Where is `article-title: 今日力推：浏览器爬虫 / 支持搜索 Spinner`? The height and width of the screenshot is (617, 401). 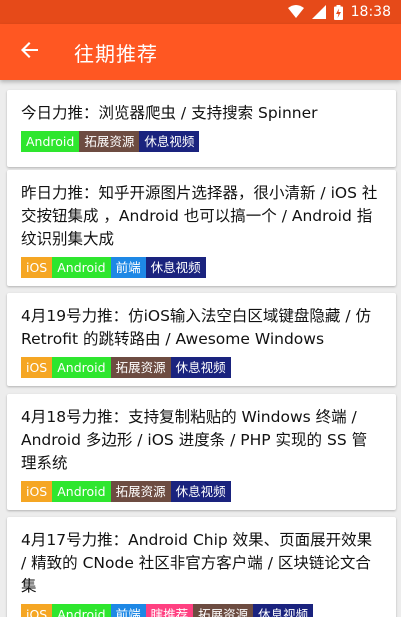
article-title: 今日力推：浏览器爬虫 / 支持搜索 Spinner is located at coordinates (169, 113).